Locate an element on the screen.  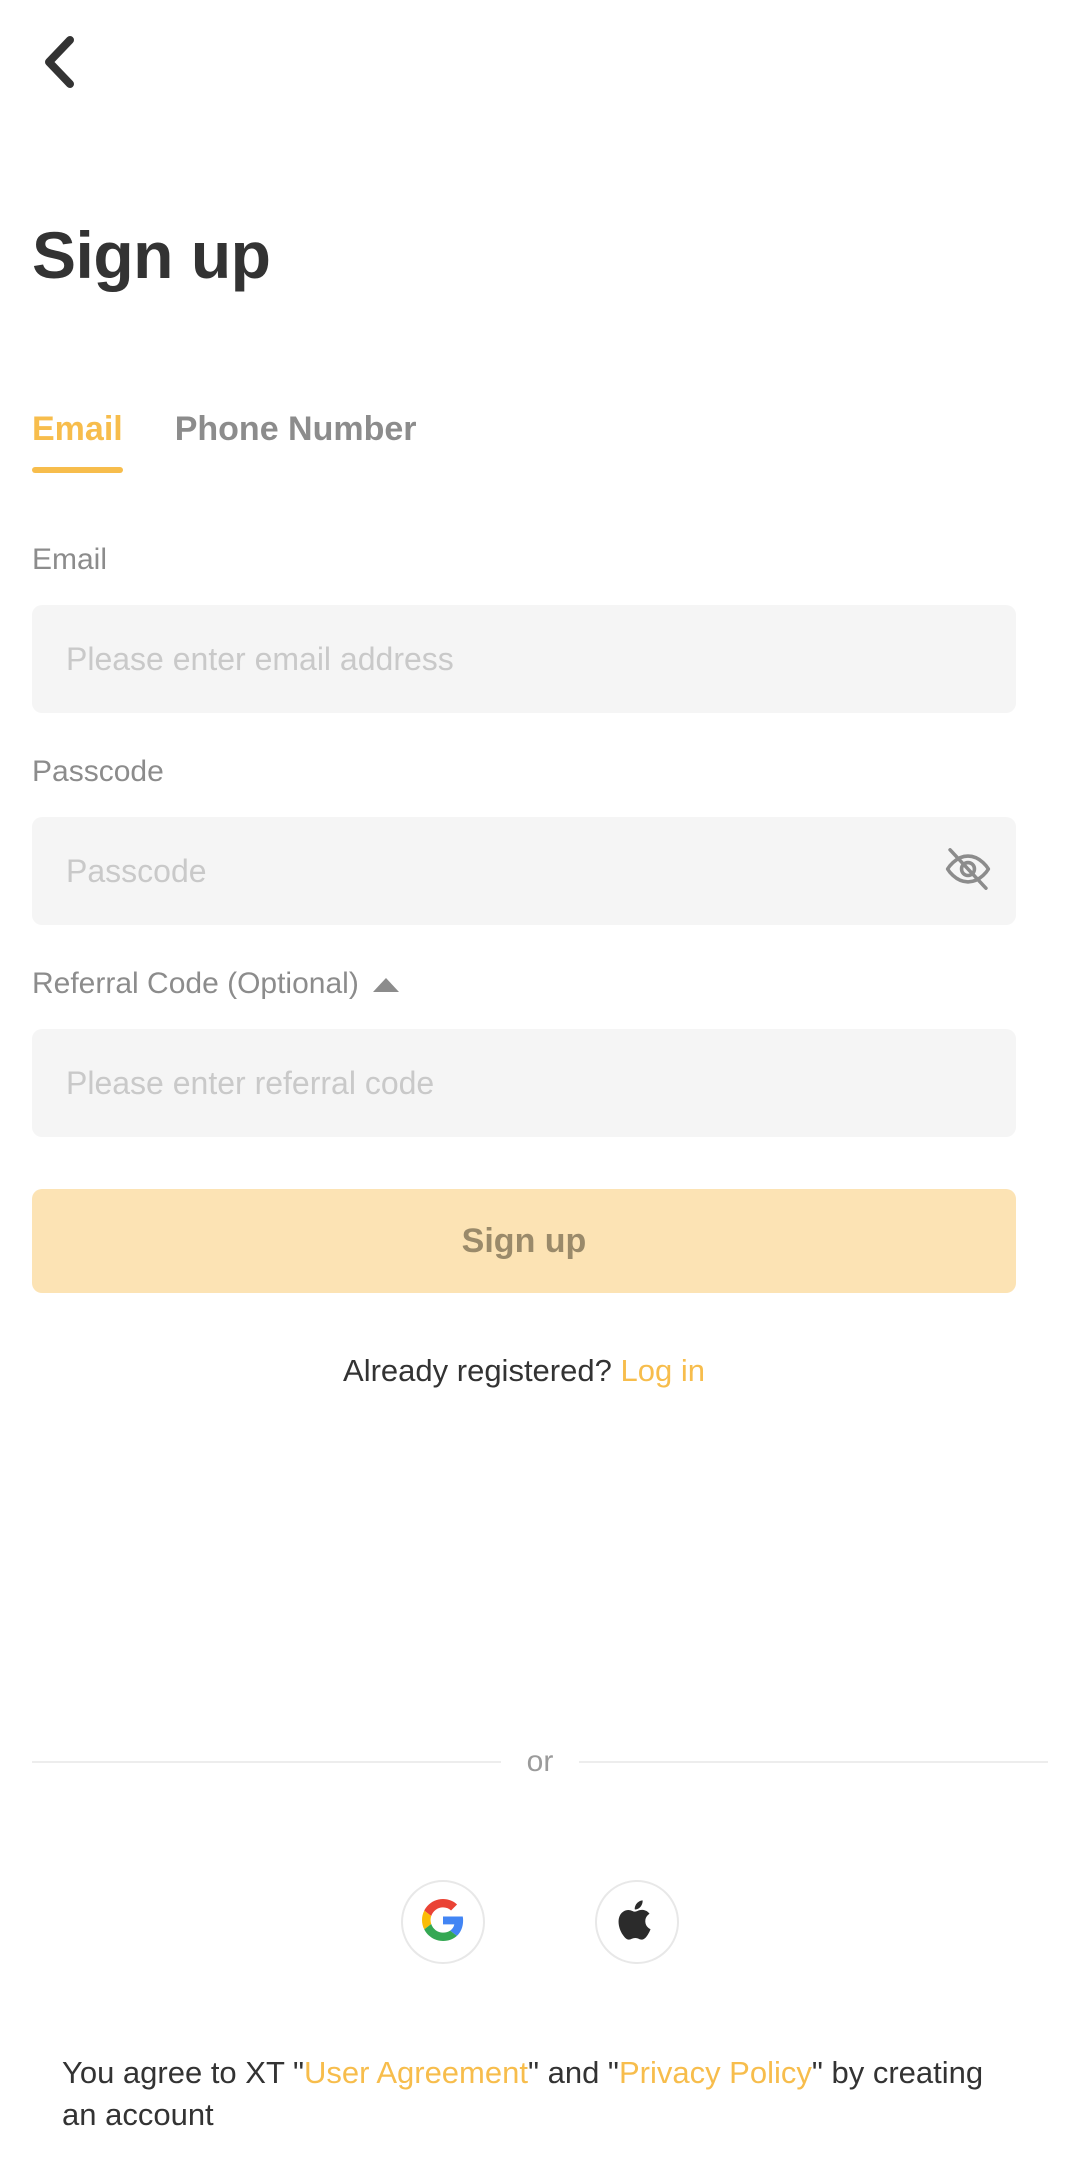
caret-up-icon is located at coordinates (385, 985).